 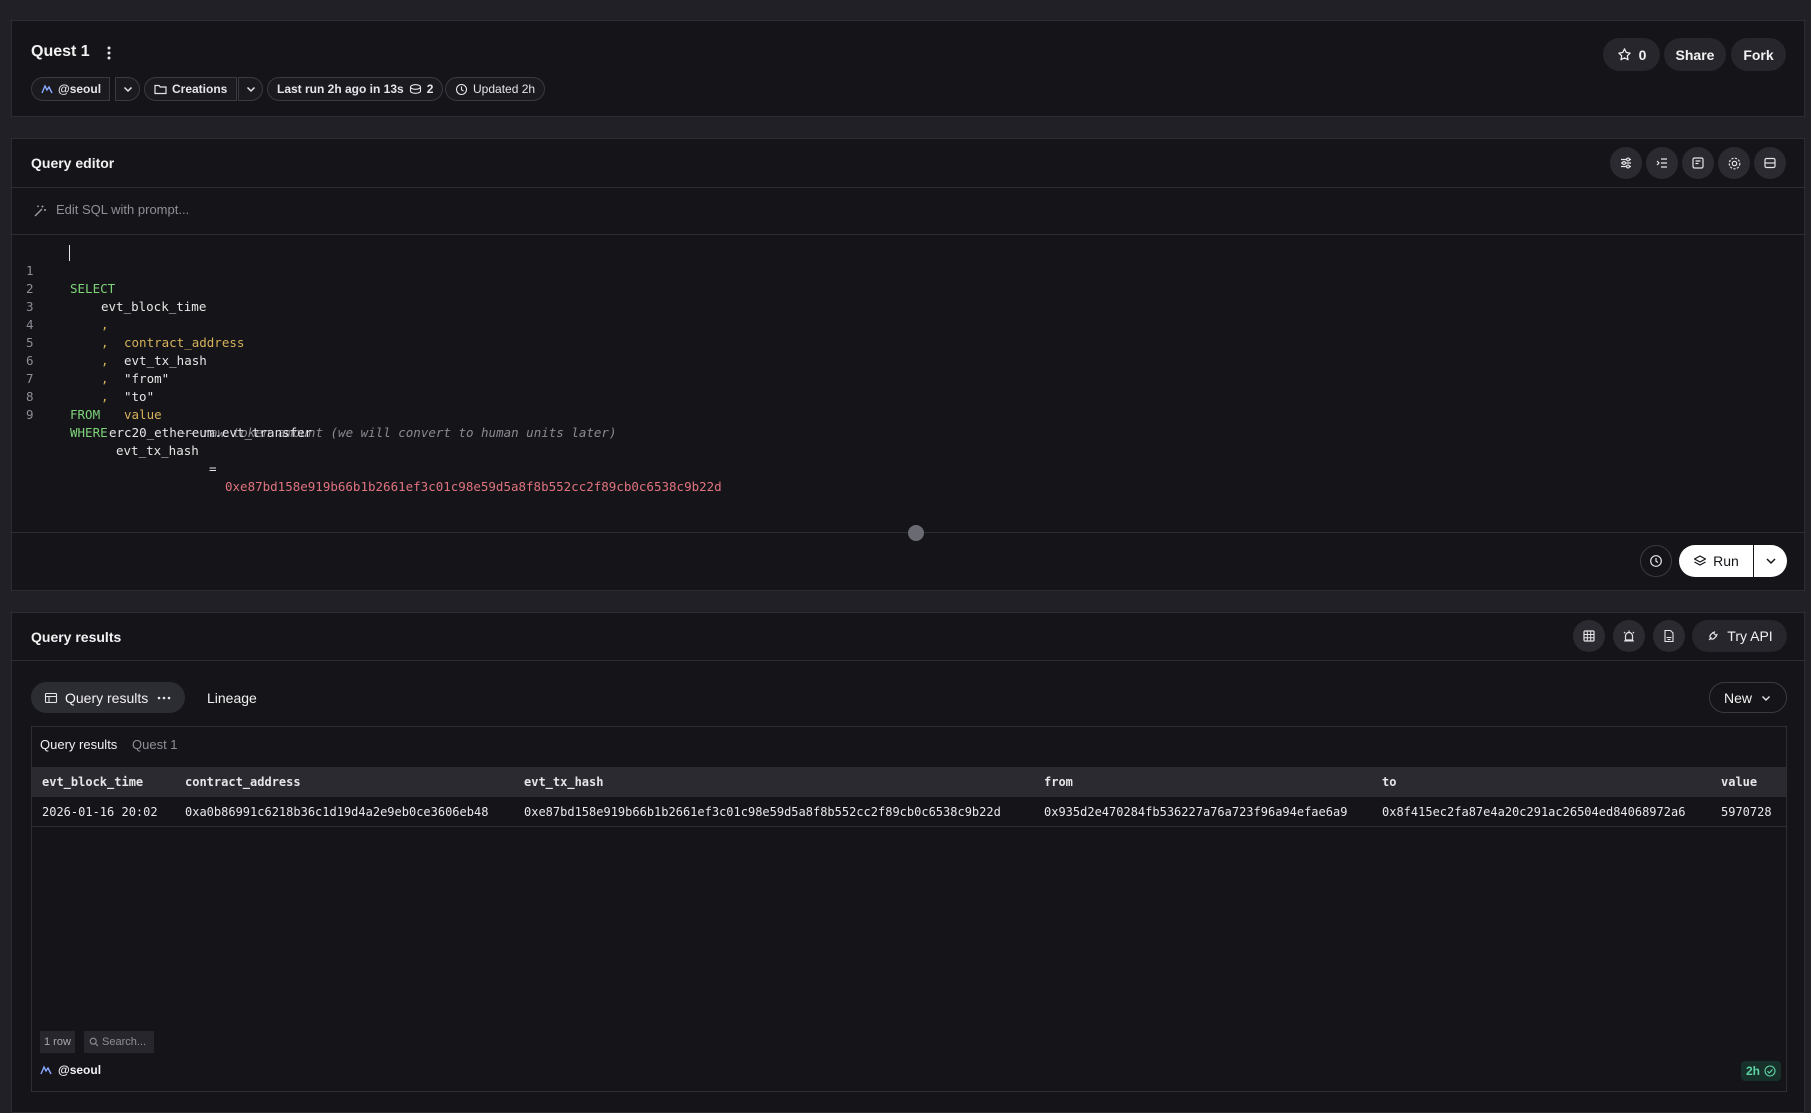 I want to click on keyword-select: SELECT, so click(x=93, y=288).